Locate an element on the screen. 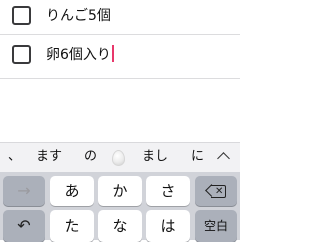 This screenshot has height=242, width=320. egg-emoji-icon is located at coordinates (118, 158).